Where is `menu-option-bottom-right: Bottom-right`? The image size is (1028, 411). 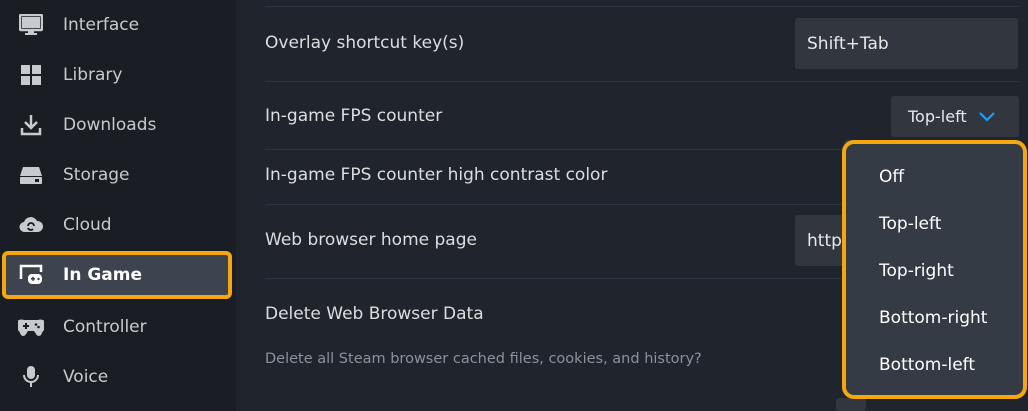
menu-option-bottom-right: Bottom-right is located at coordinates (933, 318).